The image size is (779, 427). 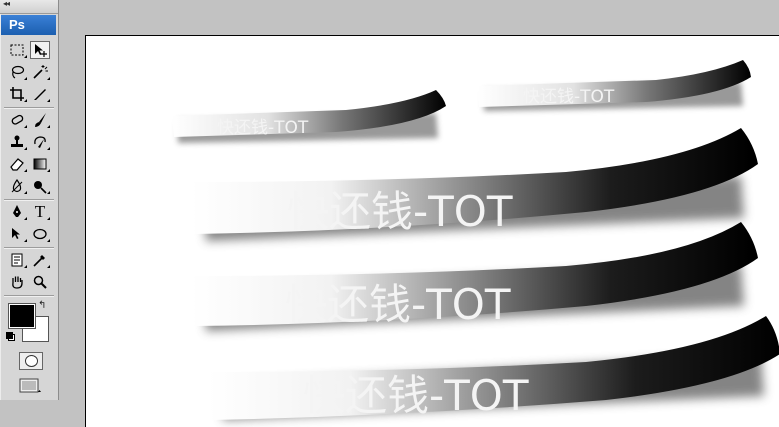 I want to click on eraser-tool-icon, so click(x=17, y=164).